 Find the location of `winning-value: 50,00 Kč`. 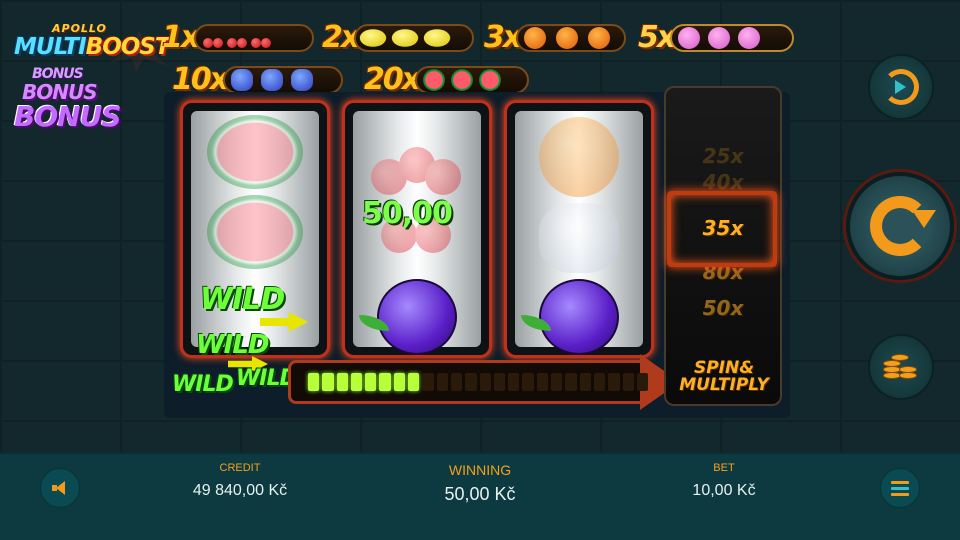

winning-value: 50,00 Kč is located at coordinates (480, 494).